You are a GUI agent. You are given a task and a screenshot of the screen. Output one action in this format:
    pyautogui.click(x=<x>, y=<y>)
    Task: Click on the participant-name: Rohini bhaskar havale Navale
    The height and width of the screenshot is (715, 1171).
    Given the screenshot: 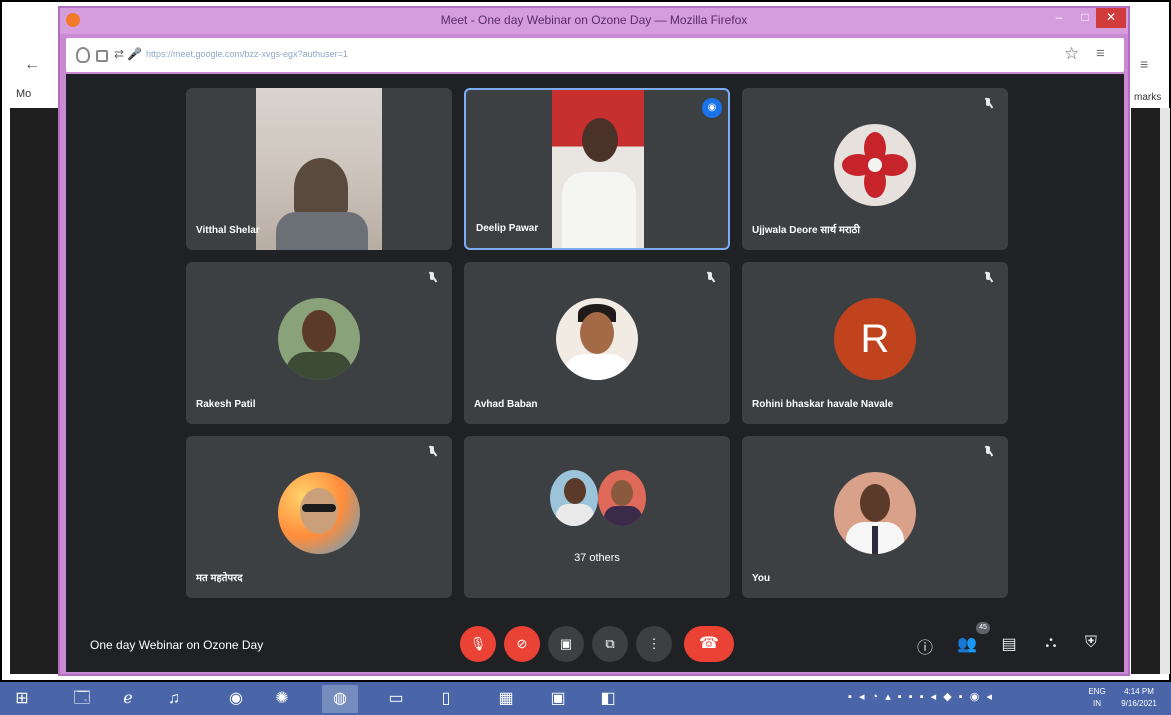 What is the action you would take?
    pyautogui.click(x=823, y=404)
    